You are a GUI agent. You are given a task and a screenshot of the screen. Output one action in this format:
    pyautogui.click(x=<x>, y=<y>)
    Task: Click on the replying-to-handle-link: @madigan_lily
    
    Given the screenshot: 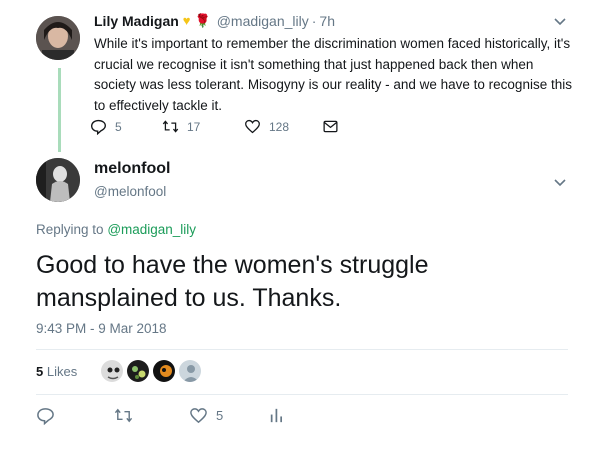 What is the action you would take?
    pyautogui.click(x=151, y=229)
    